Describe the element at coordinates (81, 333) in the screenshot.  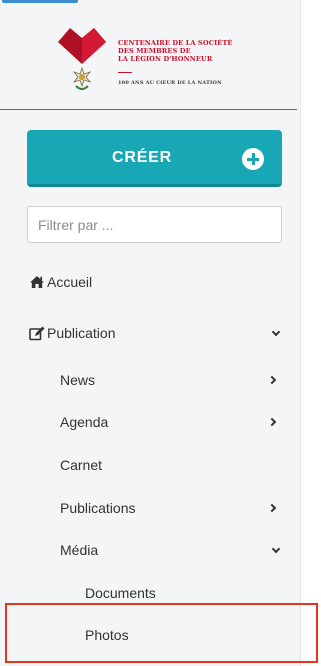
I see `nav-item-publication-label: Publication` at that location.